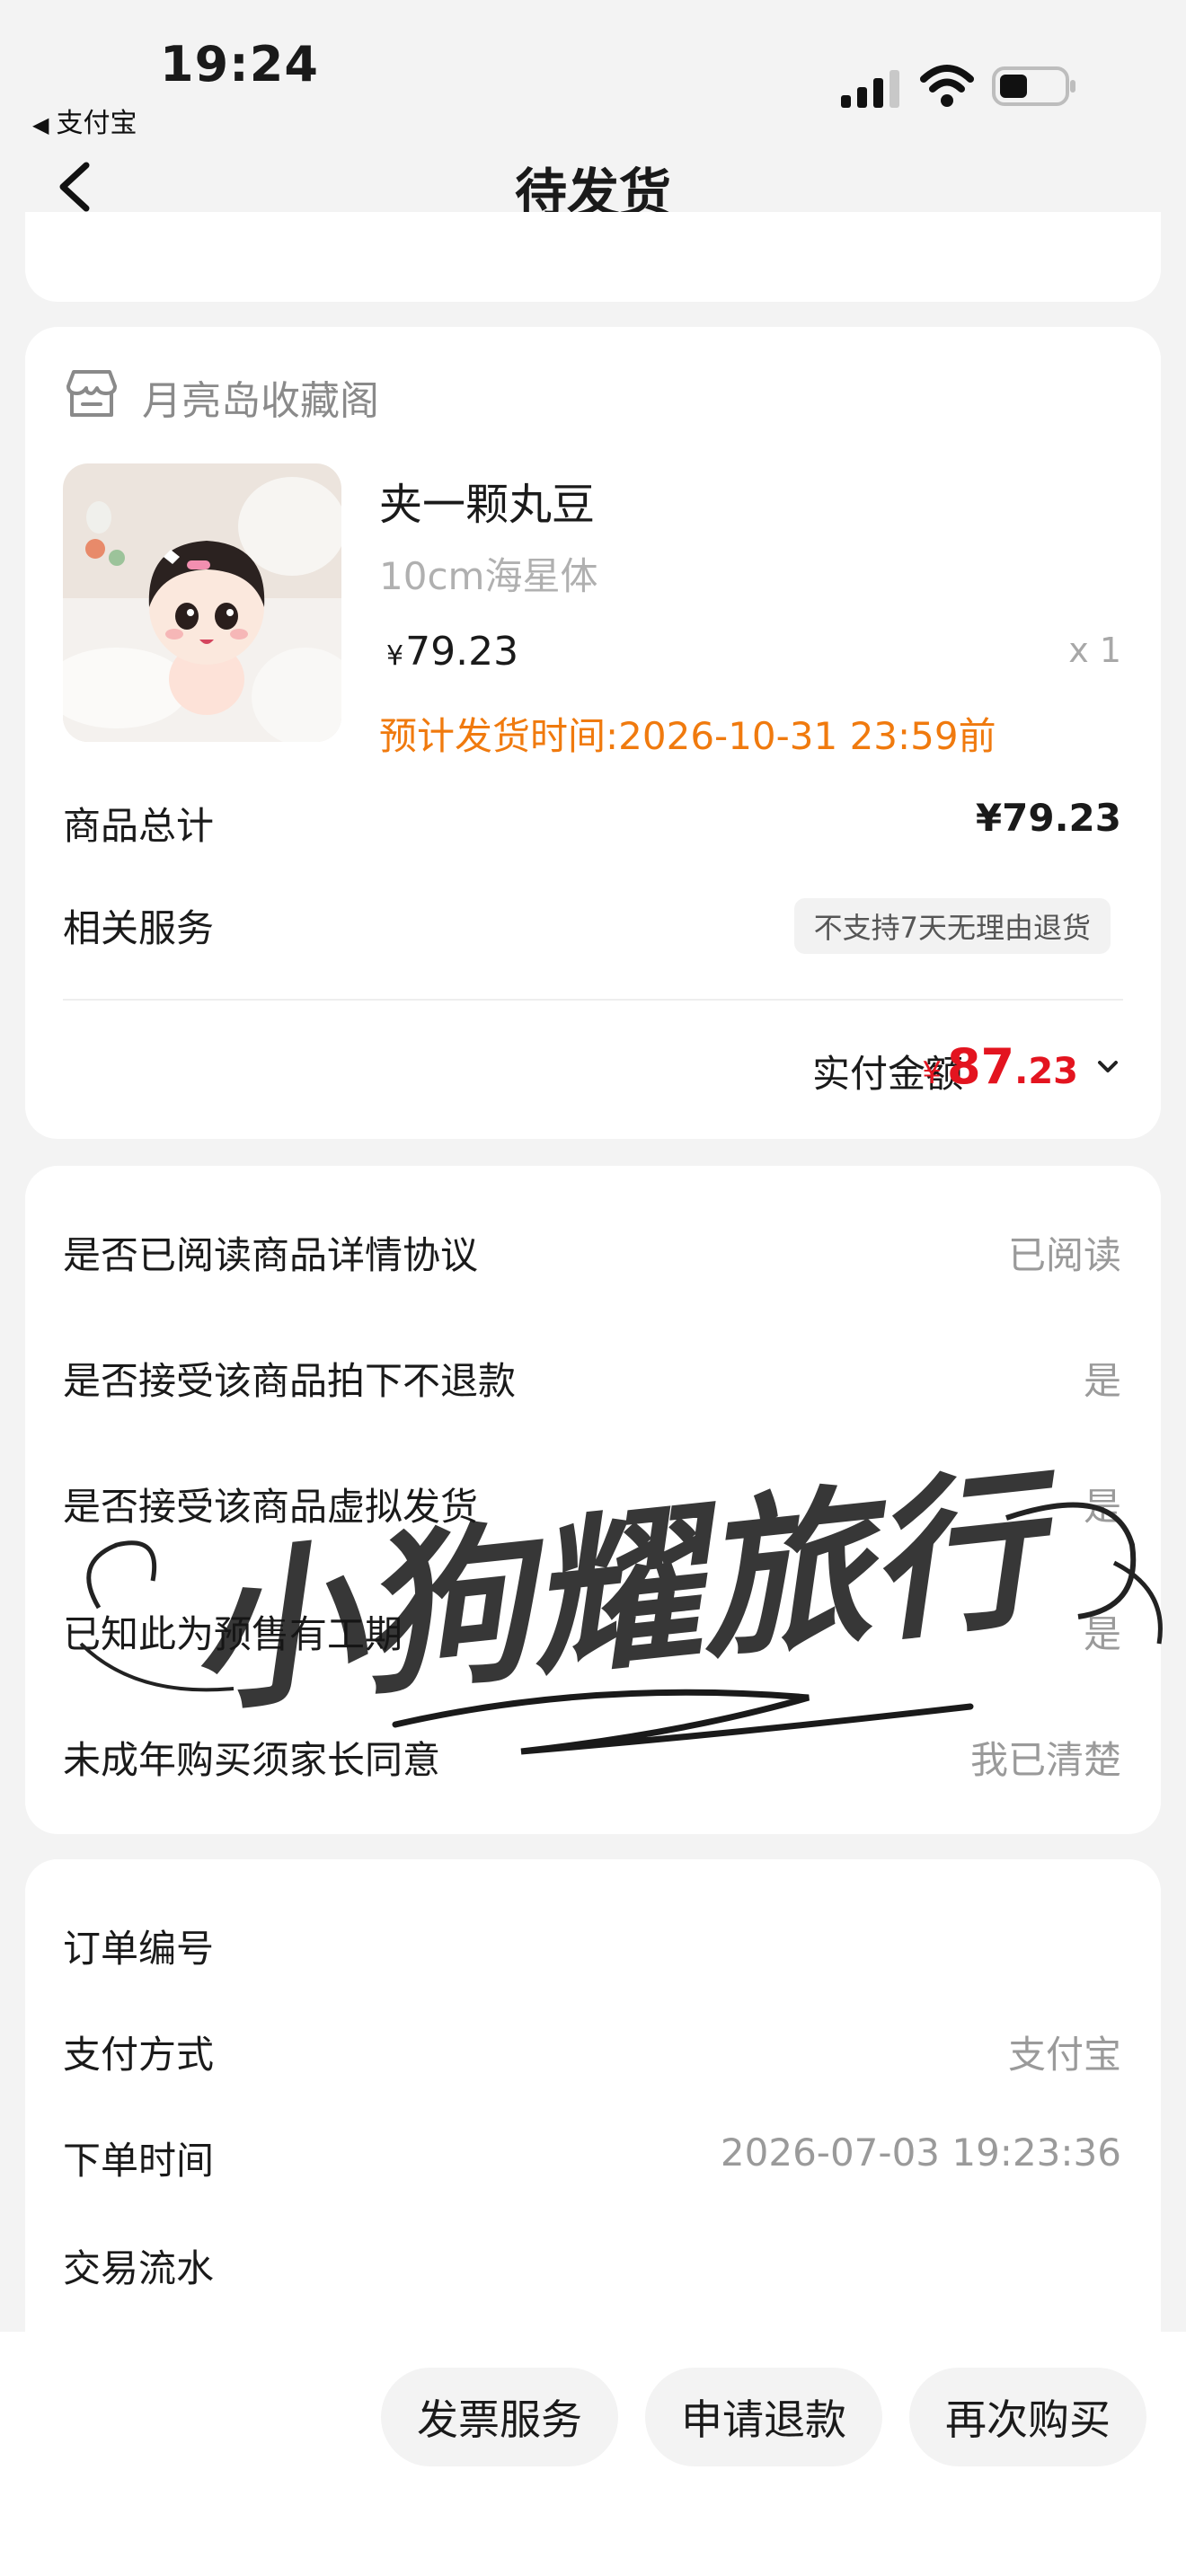 This screenshot has height=2576, width=1186. Describe the element at coordinates (462, 652) in the screenshot. I see `price-value: 79.23` at that location.